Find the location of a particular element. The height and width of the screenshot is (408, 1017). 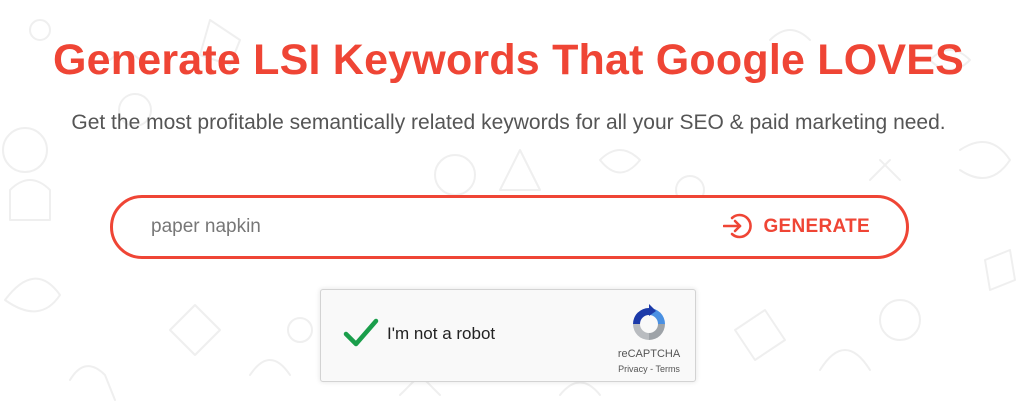

recaptcha-links: Privacy - Terms is located at coordinates (649, 369).